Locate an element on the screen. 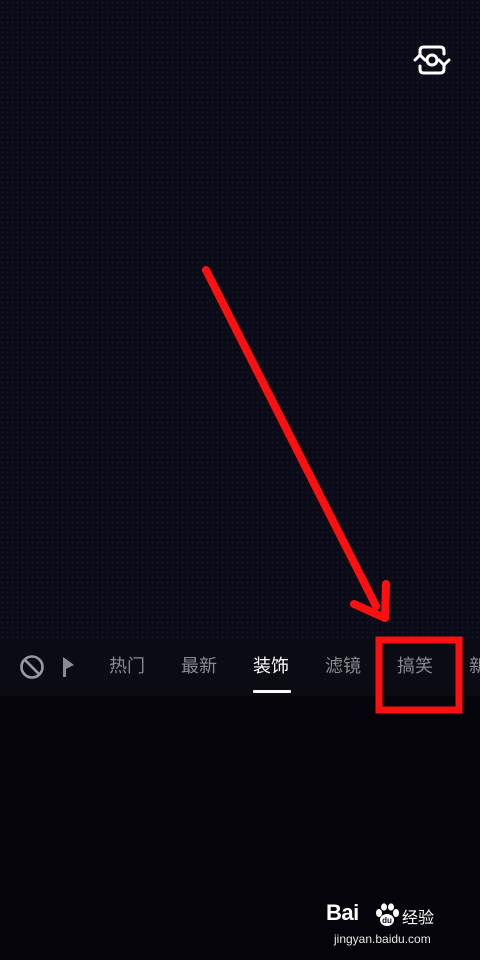  flag-shape-icon is located at coordinates (69, 667).